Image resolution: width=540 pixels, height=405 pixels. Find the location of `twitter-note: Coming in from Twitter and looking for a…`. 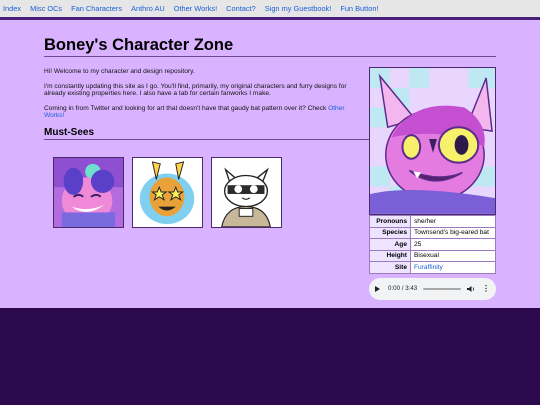

twitter-note: Coming in from Twitter and looking for a… is located at coordinates (203, 112).